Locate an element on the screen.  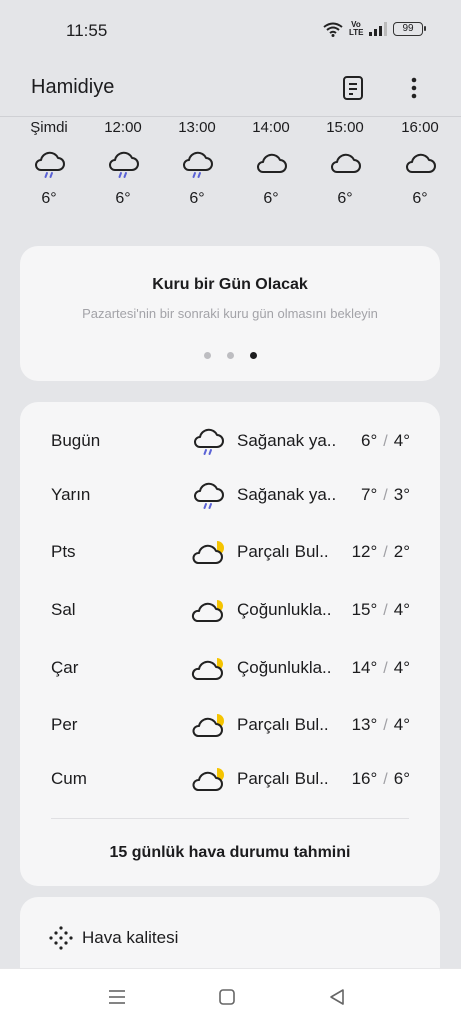
page-dot-active is located at coordinates (253, 355).